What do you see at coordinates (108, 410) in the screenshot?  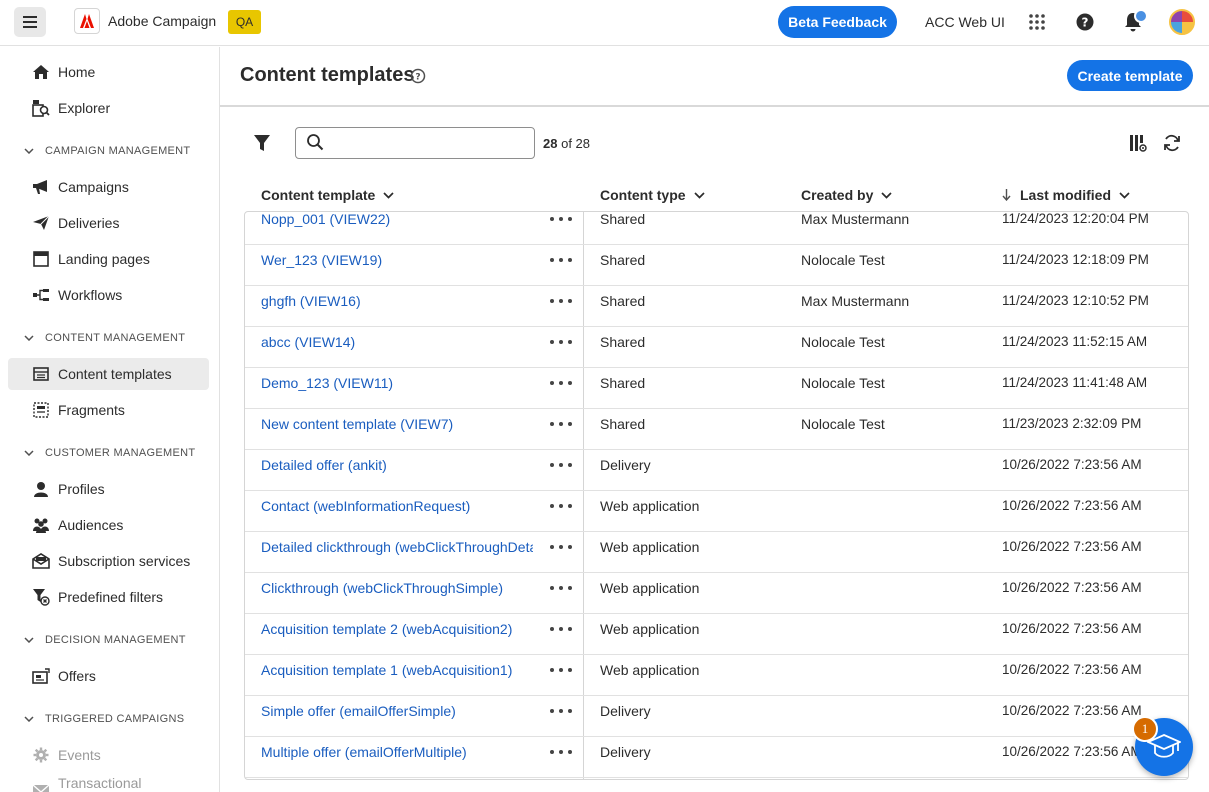 I see `nav-item-fragments: Fragments` at bounding box center [108, 410].